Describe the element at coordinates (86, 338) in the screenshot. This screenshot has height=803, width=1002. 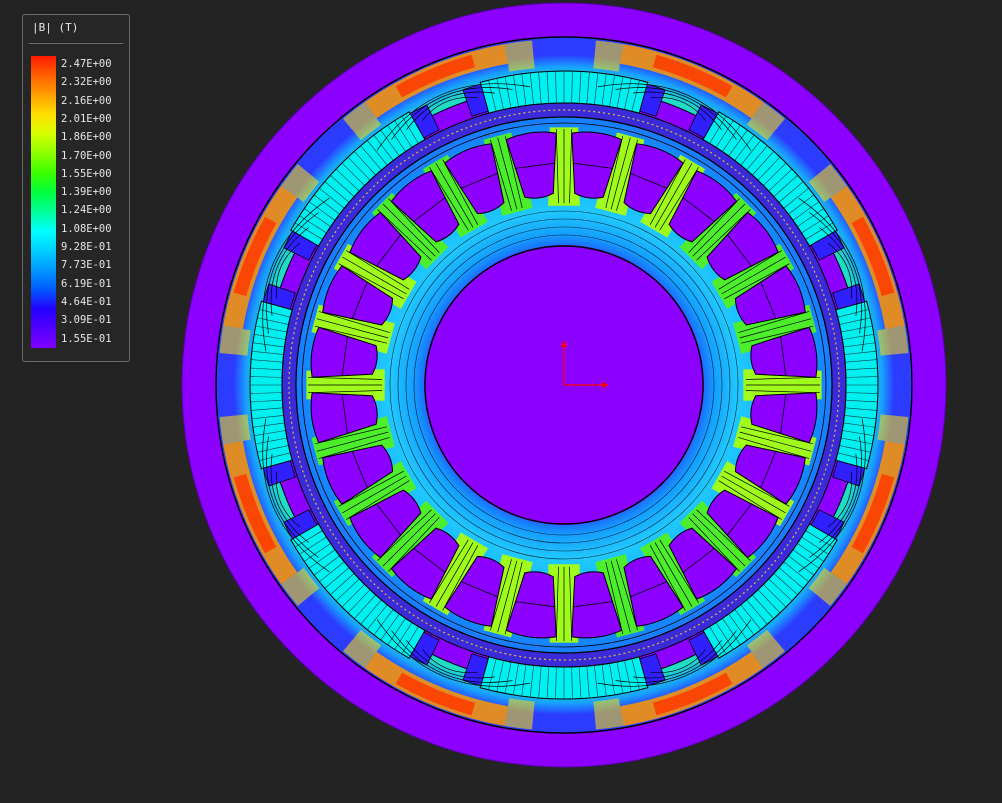
I see `legend-label: 1.55E-01` at that location.